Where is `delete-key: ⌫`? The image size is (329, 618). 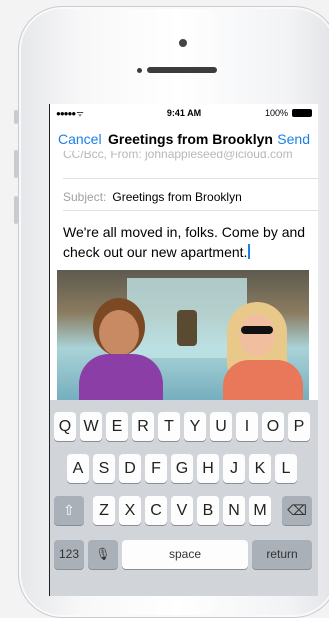 delete-key: ⌫ is located at coordinates (297, 510).